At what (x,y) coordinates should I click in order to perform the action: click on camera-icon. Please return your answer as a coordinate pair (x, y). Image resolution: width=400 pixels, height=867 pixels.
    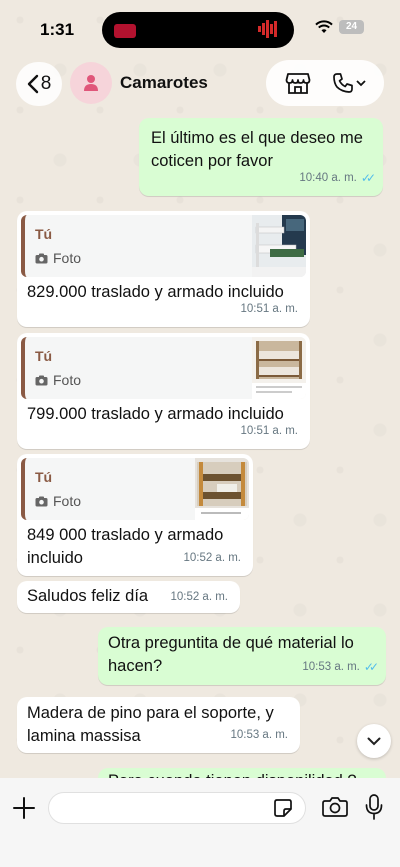
    Looking at the image, I should click on (335, 807).